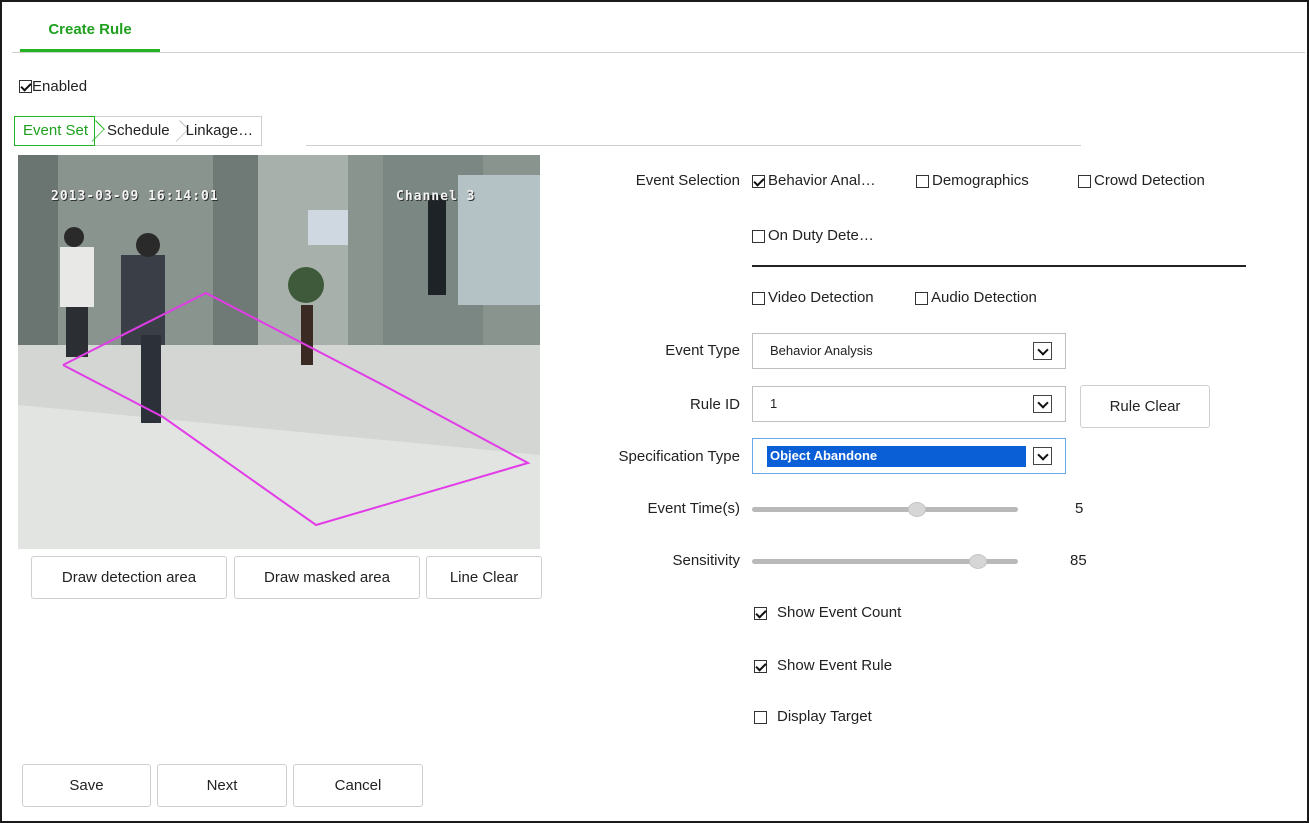 This screenshot has height=823, width=1309. I want to click on left-pillar, so click(38, 255).